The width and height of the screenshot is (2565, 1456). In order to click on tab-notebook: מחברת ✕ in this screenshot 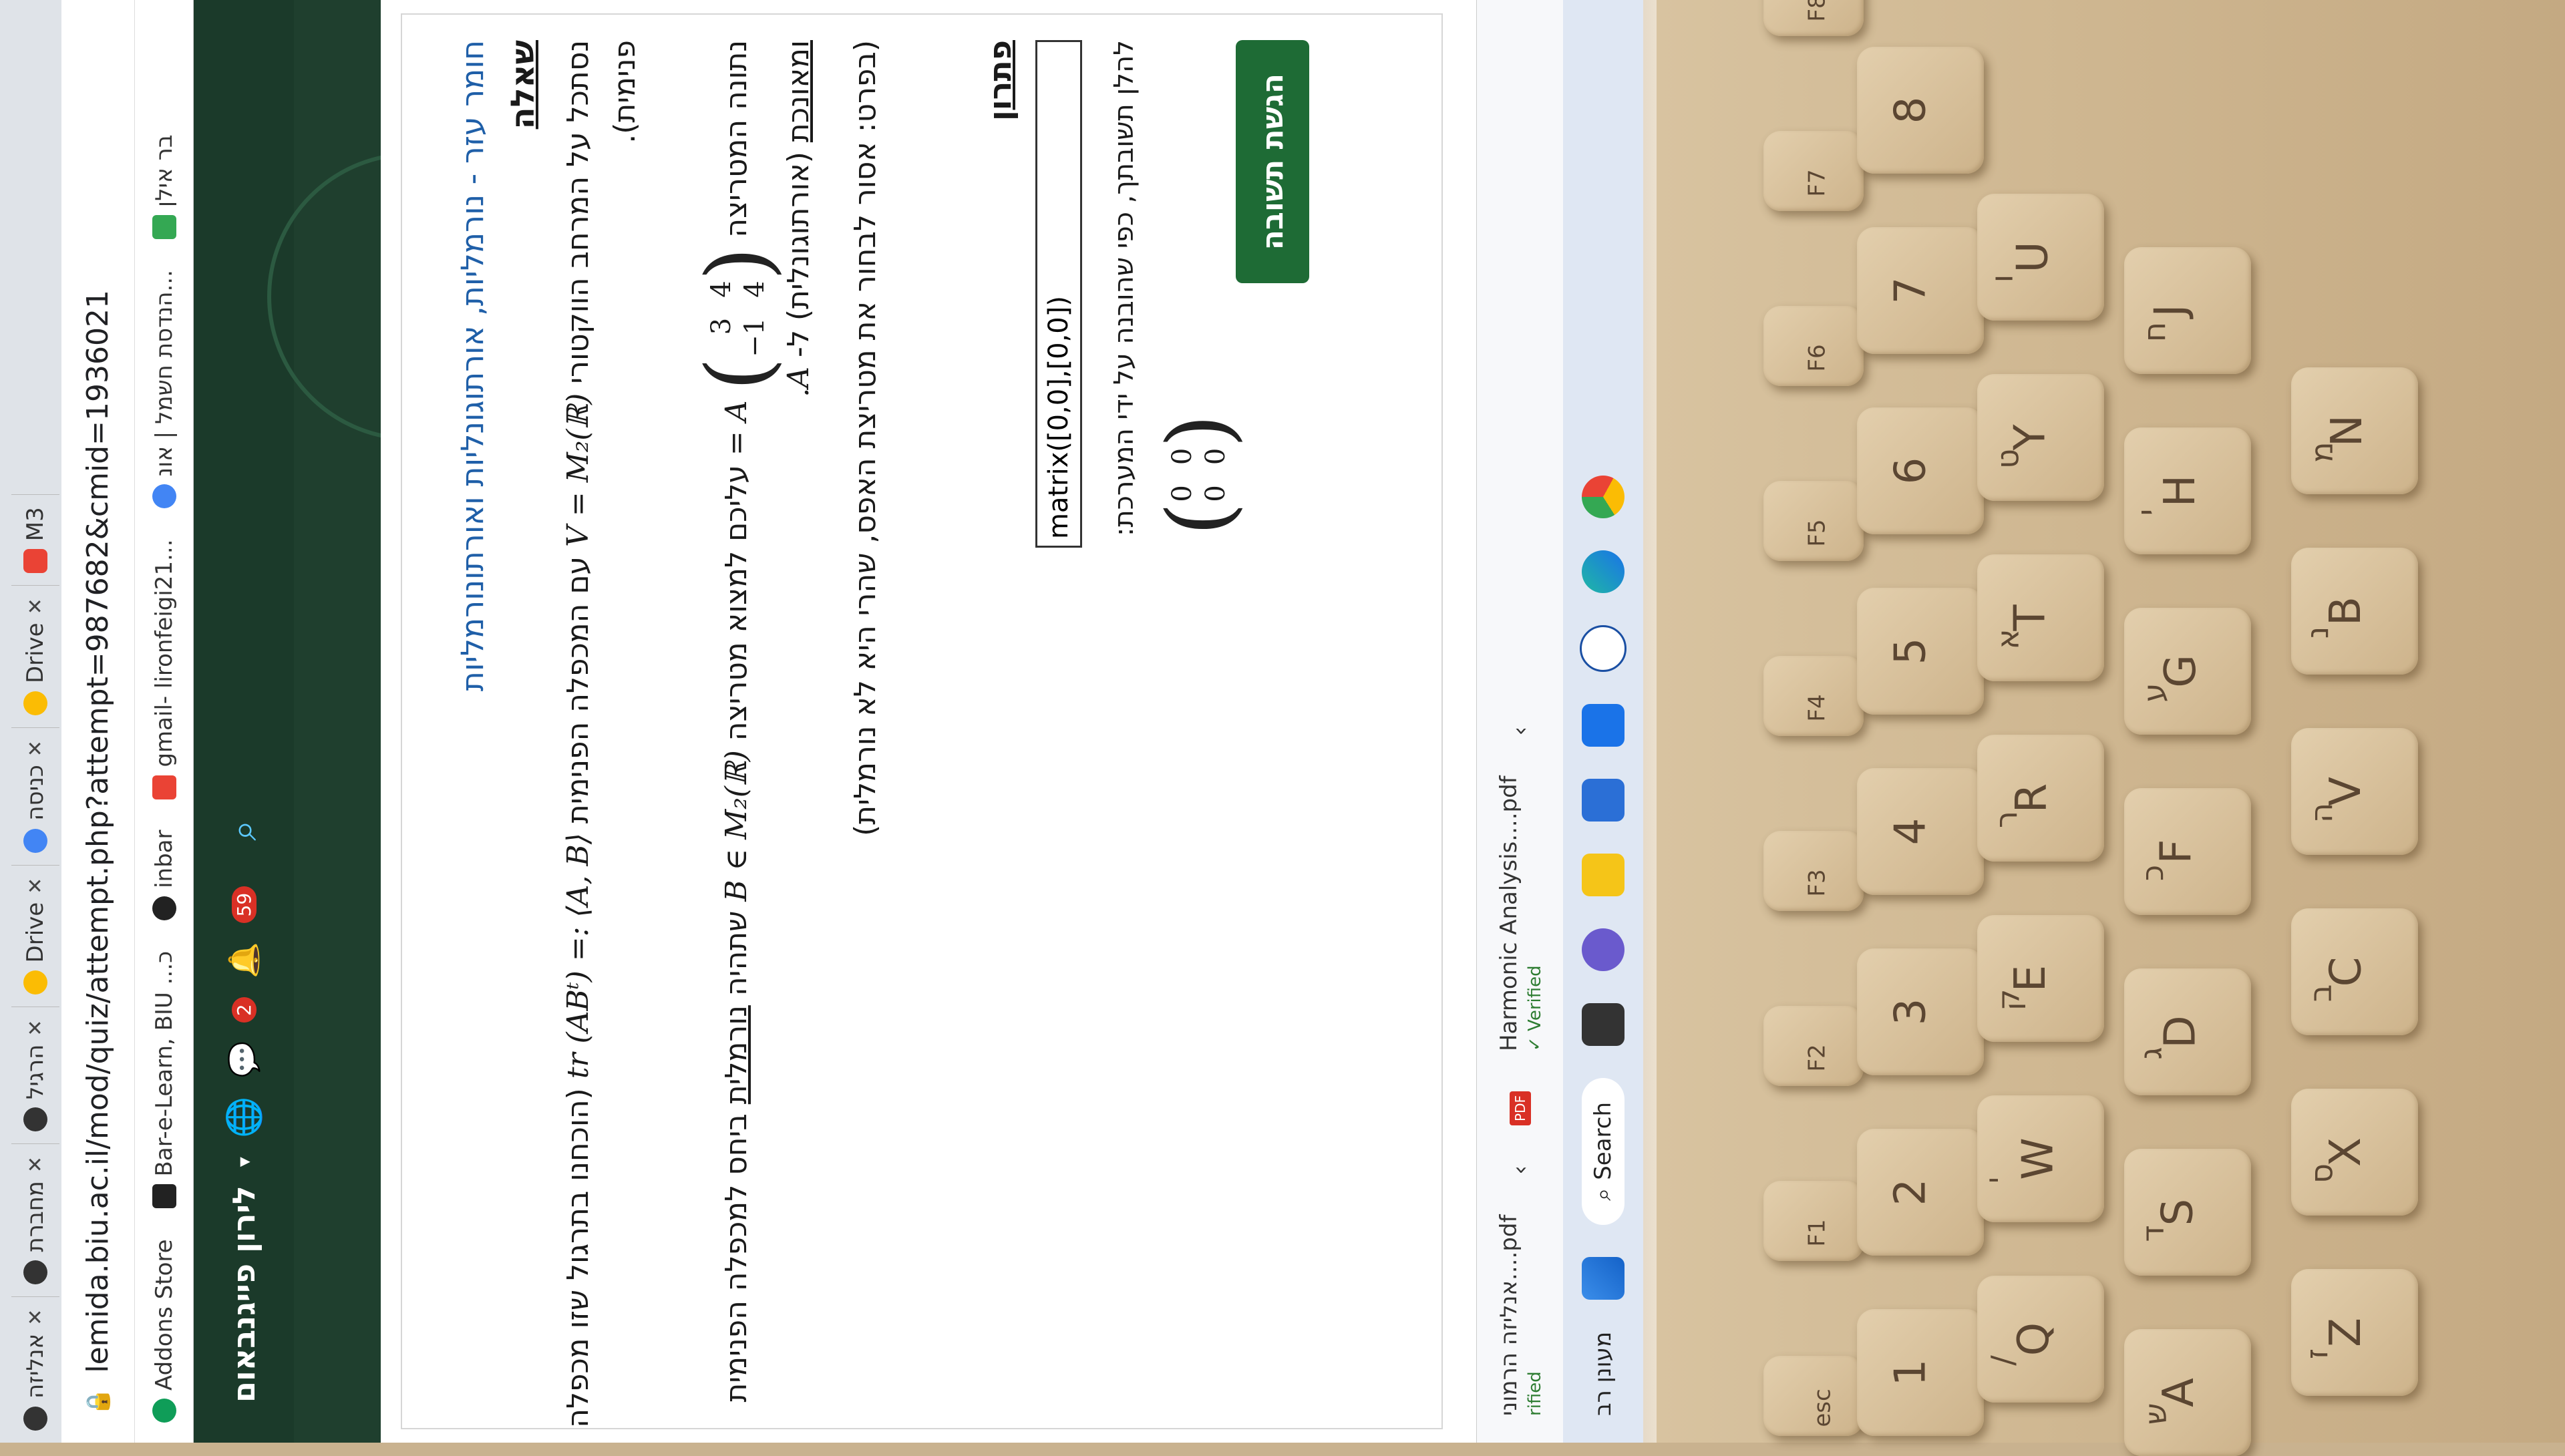, I will do `click(35, 1220)`.